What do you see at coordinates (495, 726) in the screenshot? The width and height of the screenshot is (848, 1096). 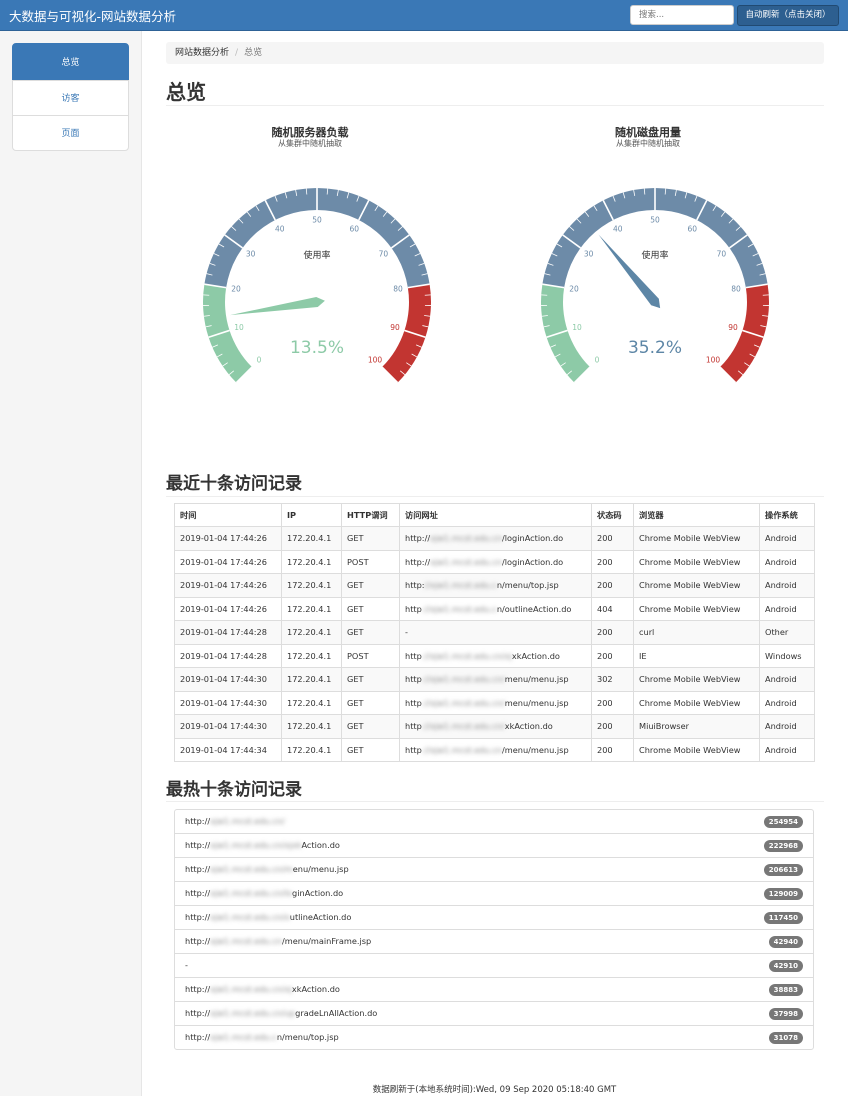 I see `cell-url: http://xjw1.mcst.edu.cn/xkAction.do` at bounding box center [495, 726].